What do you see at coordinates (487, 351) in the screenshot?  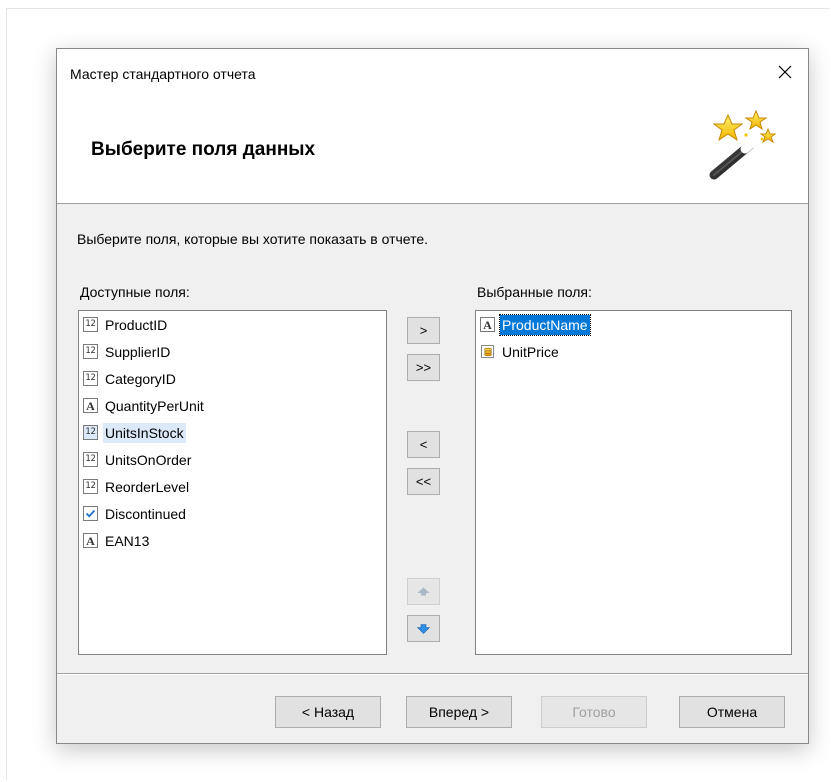 I see `currency-type-icon` at bounding box center [487, 351].